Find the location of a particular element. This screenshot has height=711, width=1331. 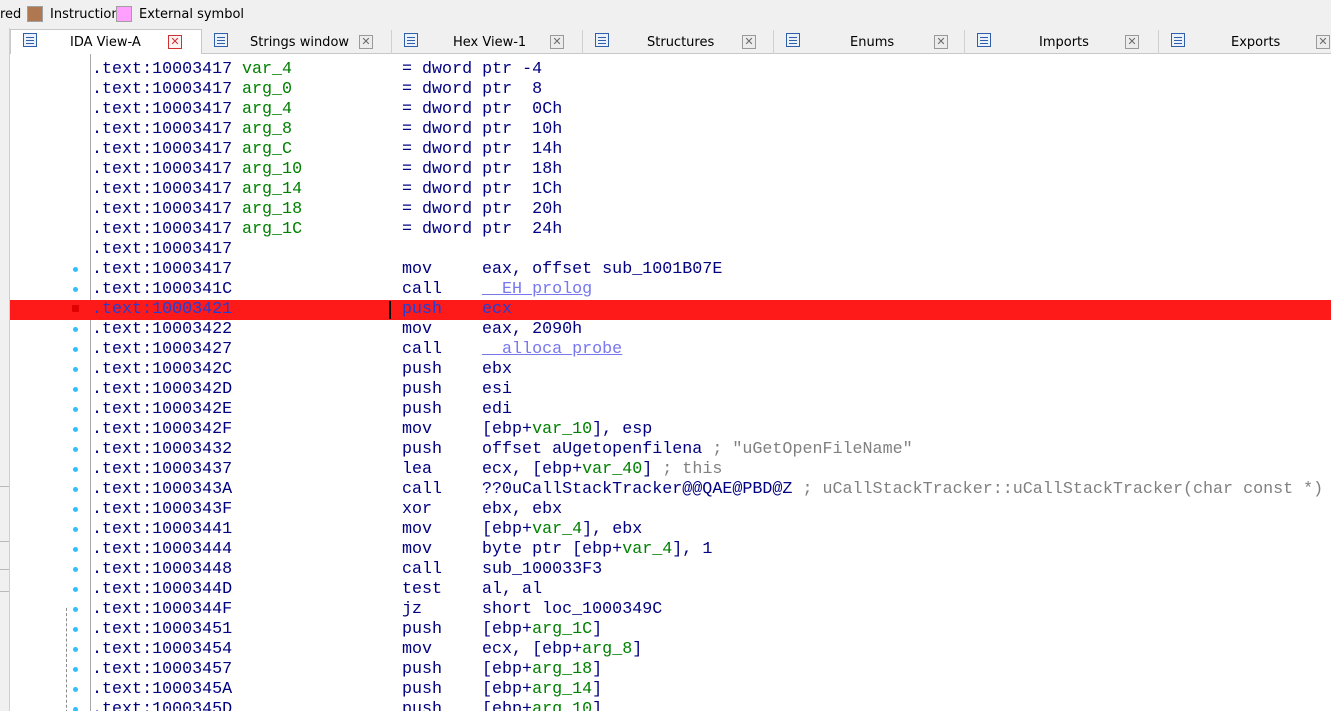

disasm-line: .text:1000342F mov [ebp+var_10], esp is located at coordinates (670, 430).